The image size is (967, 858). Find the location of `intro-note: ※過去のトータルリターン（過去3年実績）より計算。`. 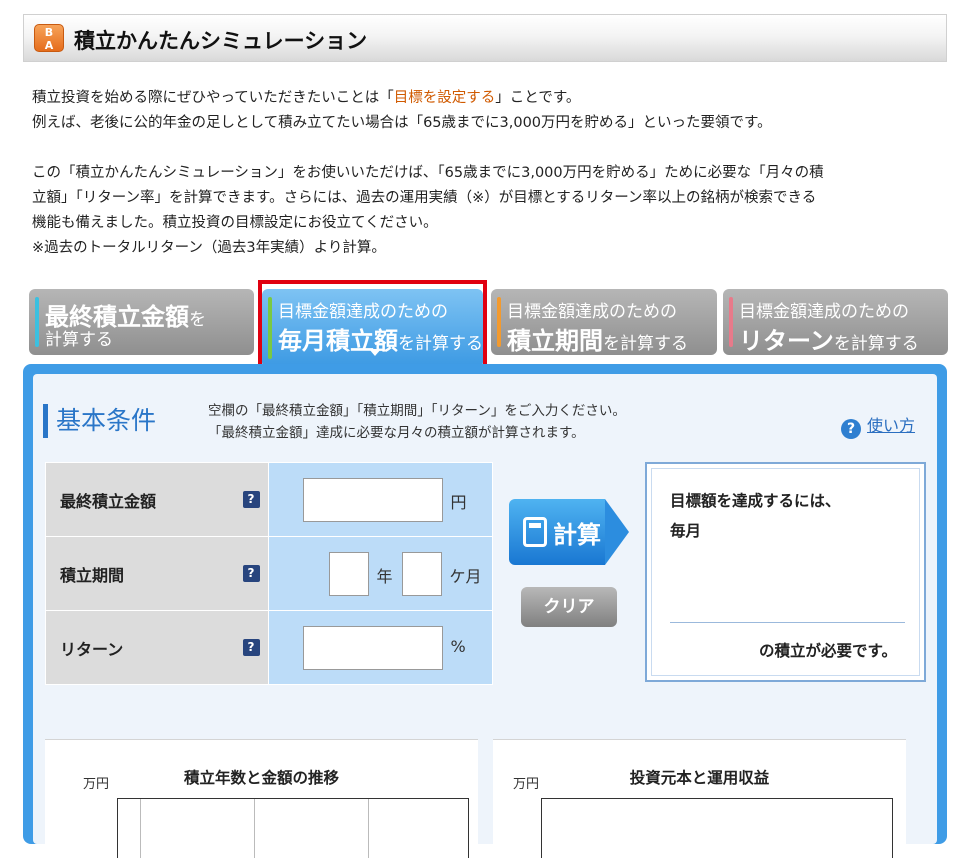

intro-note: ※過去のトータルリターン（過去3年実績）より計算。 is located at coordinates (209, 248).